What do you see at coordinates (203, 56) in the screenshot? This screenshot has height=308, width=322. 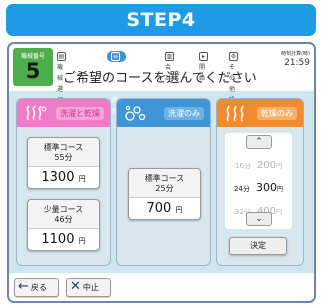 I see `start-icon: ▸` at bounding box center [203, 56].